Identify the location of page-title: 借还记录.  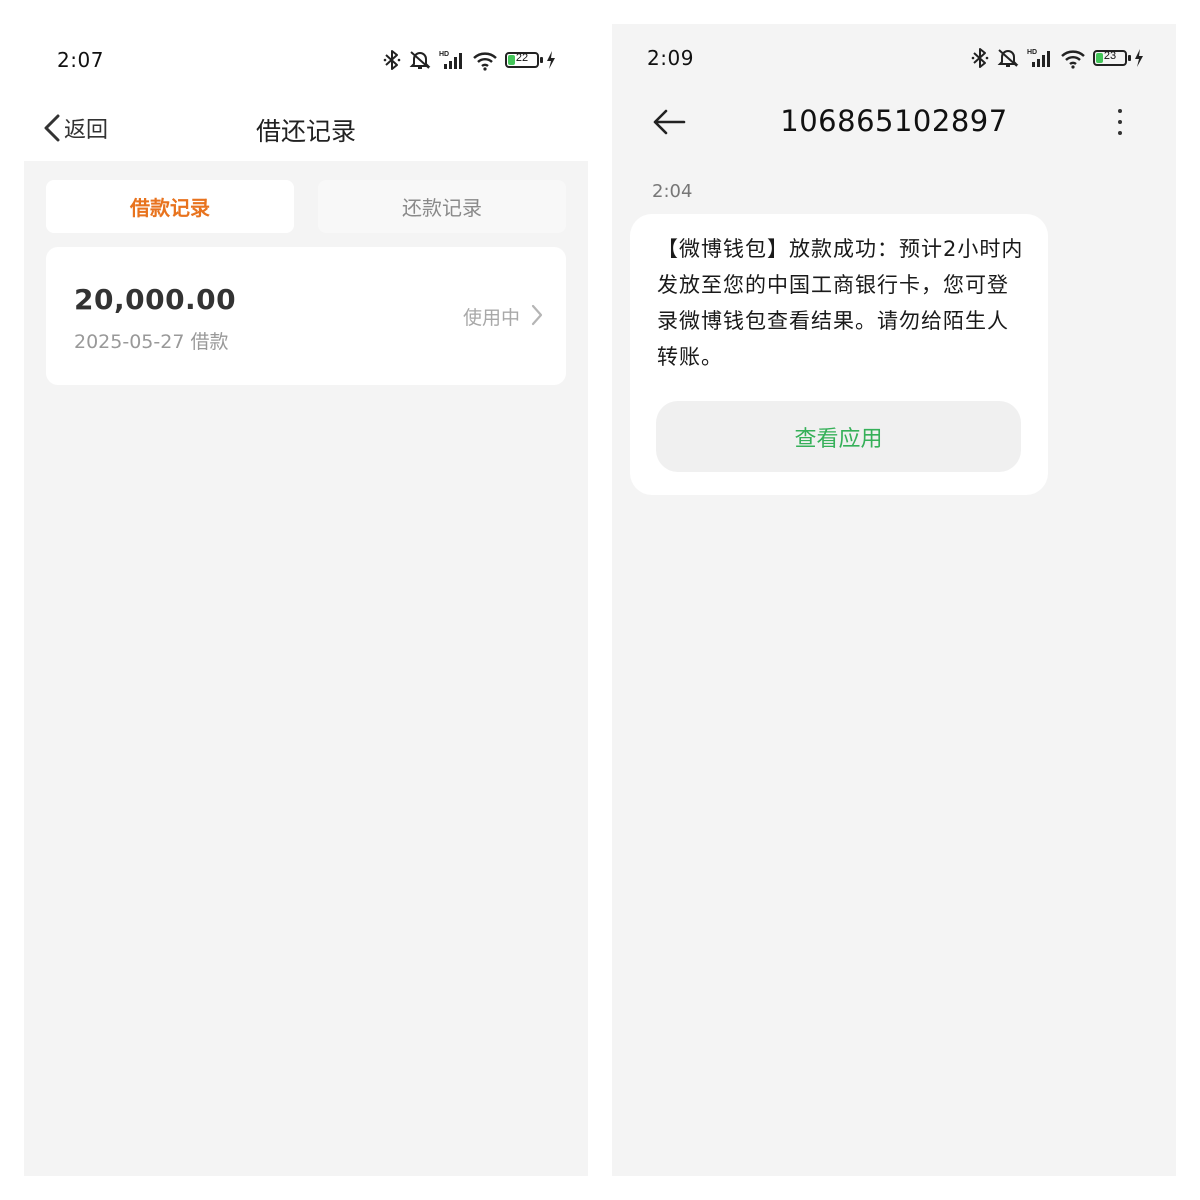
(305, 131).